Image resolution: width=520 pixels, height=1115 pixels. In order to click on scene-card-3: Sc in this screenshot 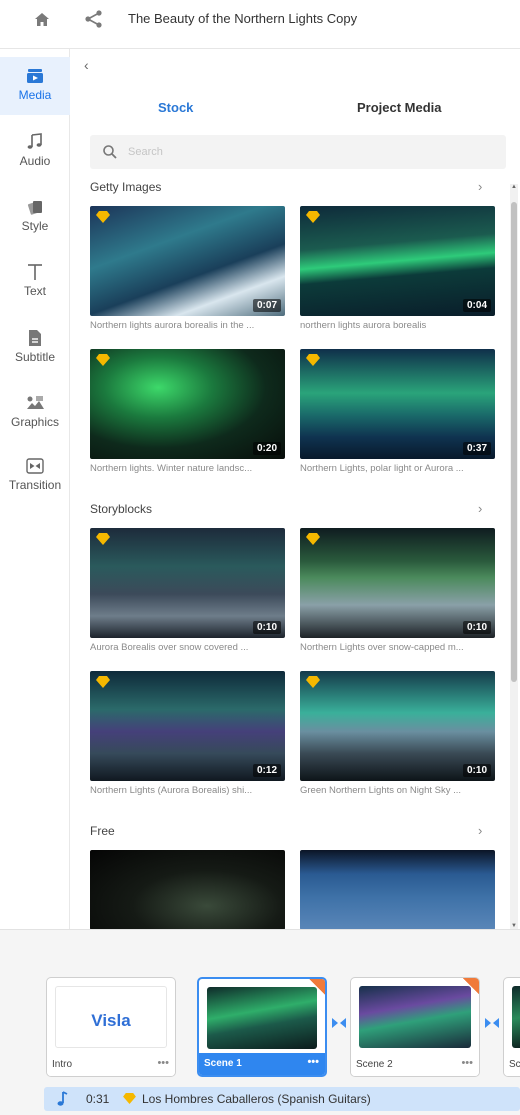, I will do `click(511, 1027)`.